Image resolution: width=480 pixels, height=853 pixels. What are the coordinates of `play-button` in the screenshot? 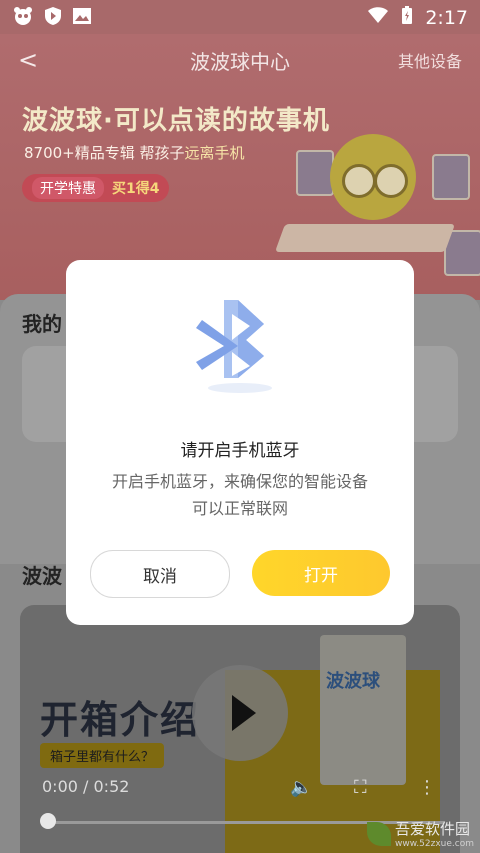 It's located at (240, 713).